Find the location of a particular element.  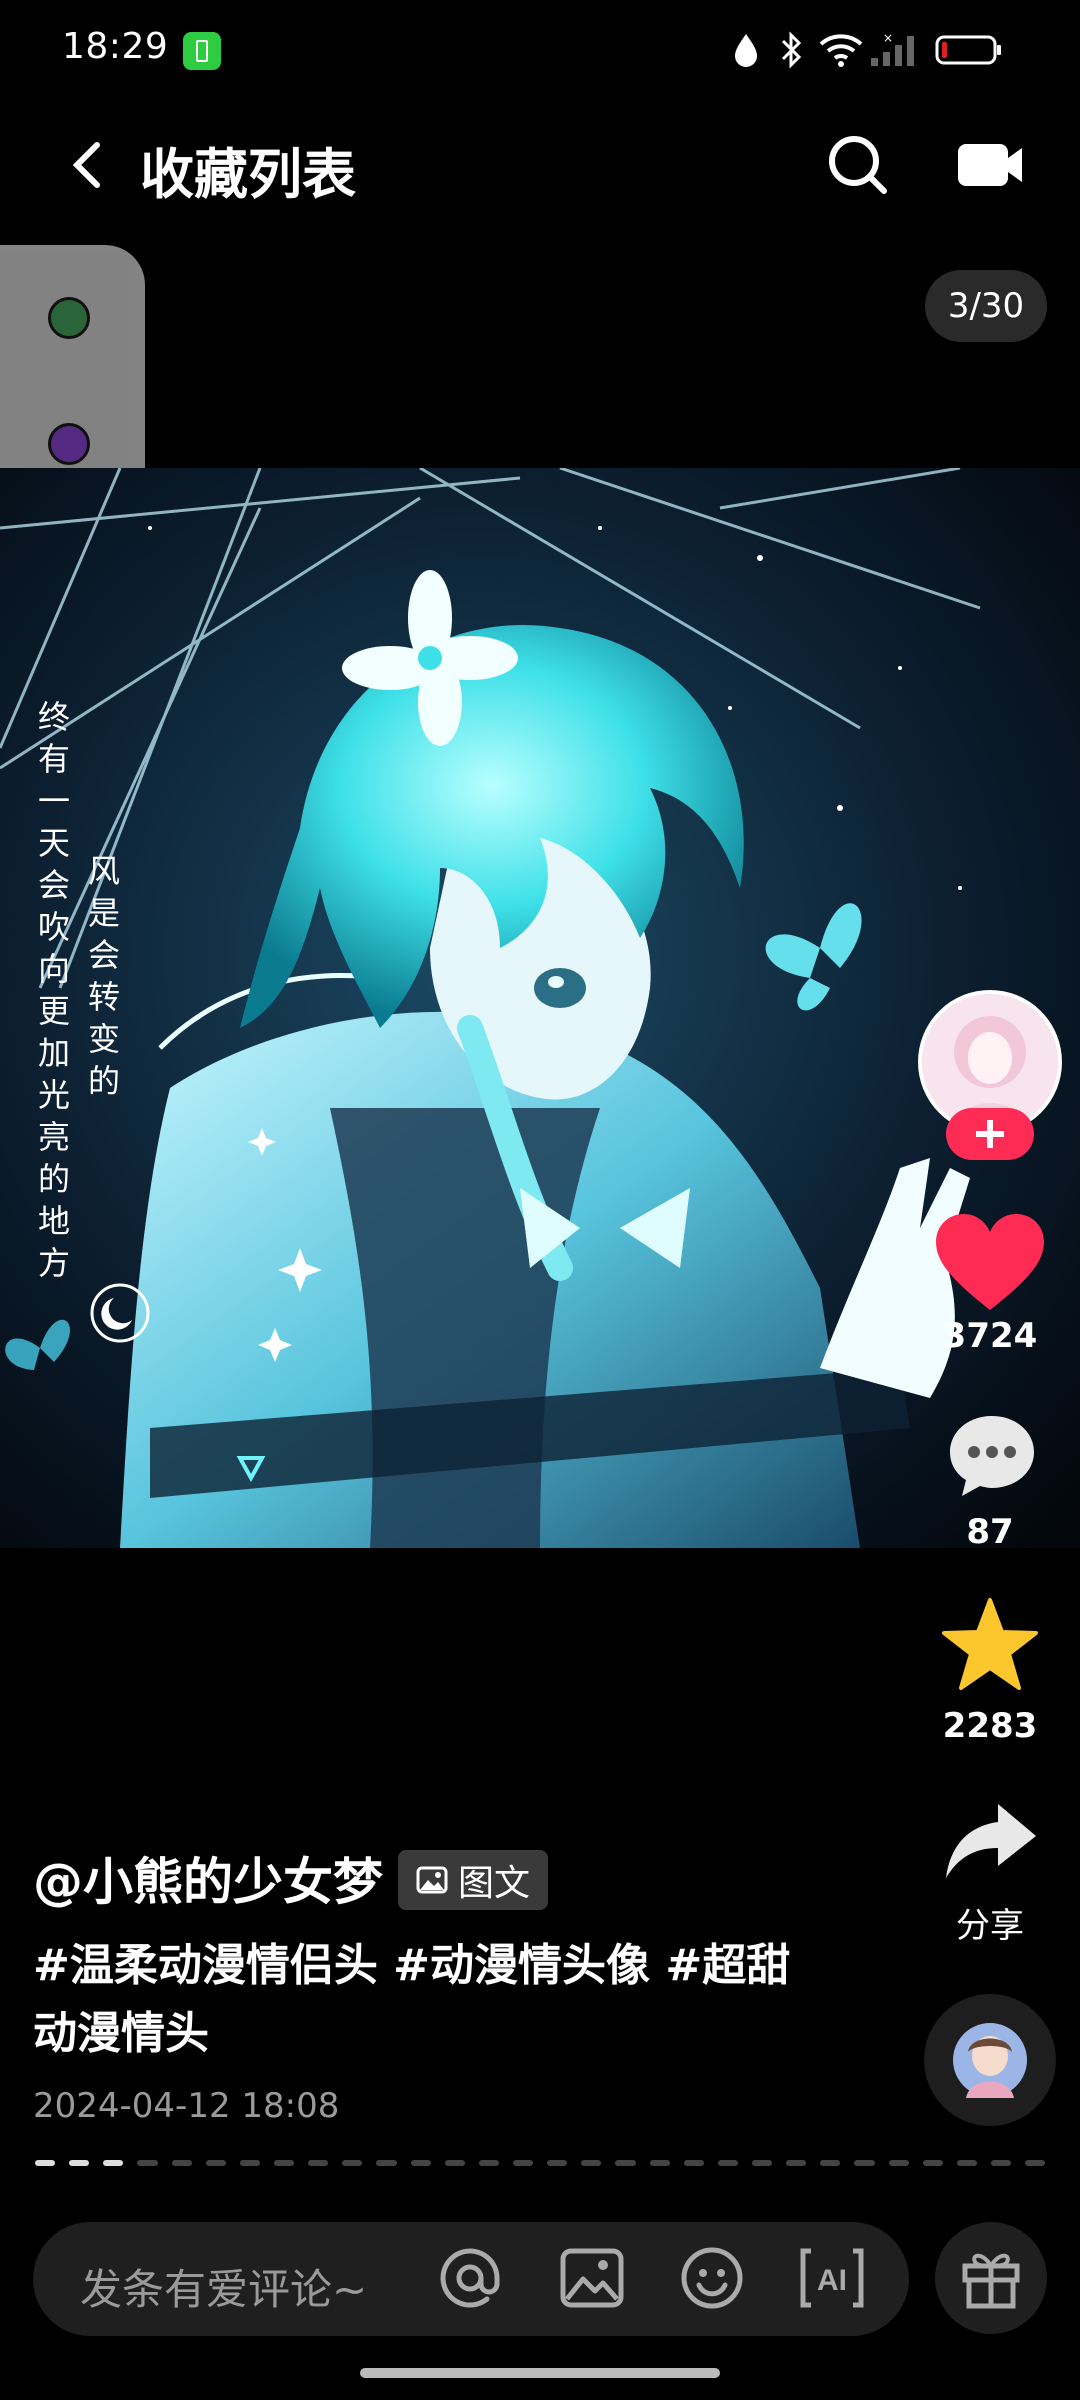

comment-icon is located at coordinates (992, 1456).